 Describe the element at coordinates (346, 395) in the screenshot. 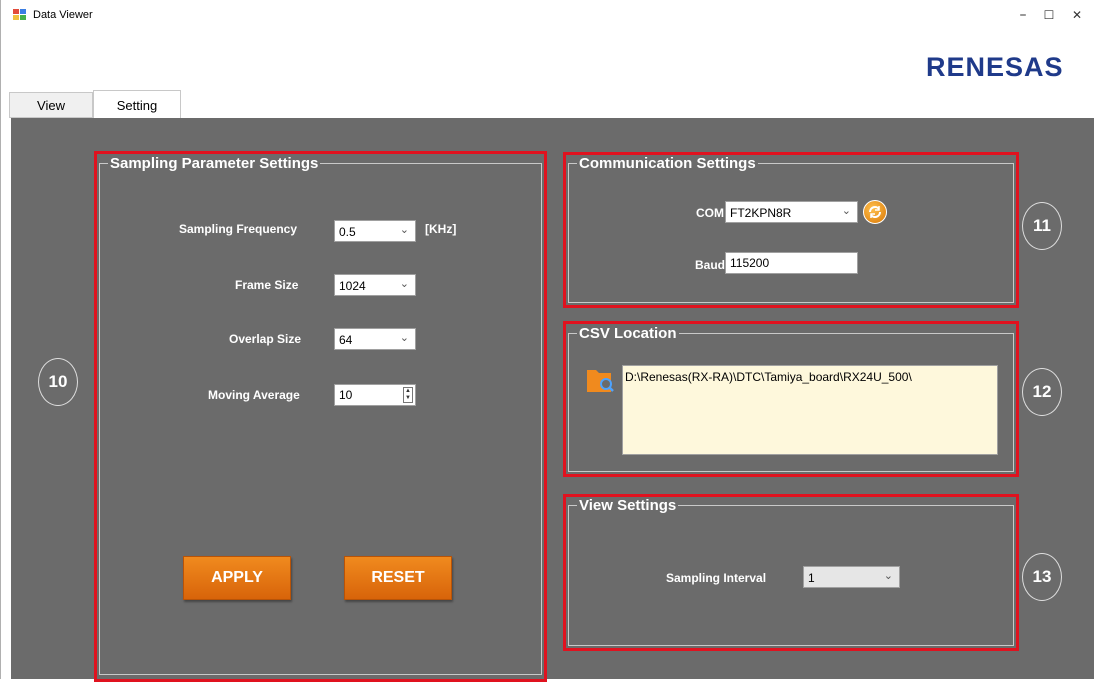

I see `moving-average-value: 10` at that location.